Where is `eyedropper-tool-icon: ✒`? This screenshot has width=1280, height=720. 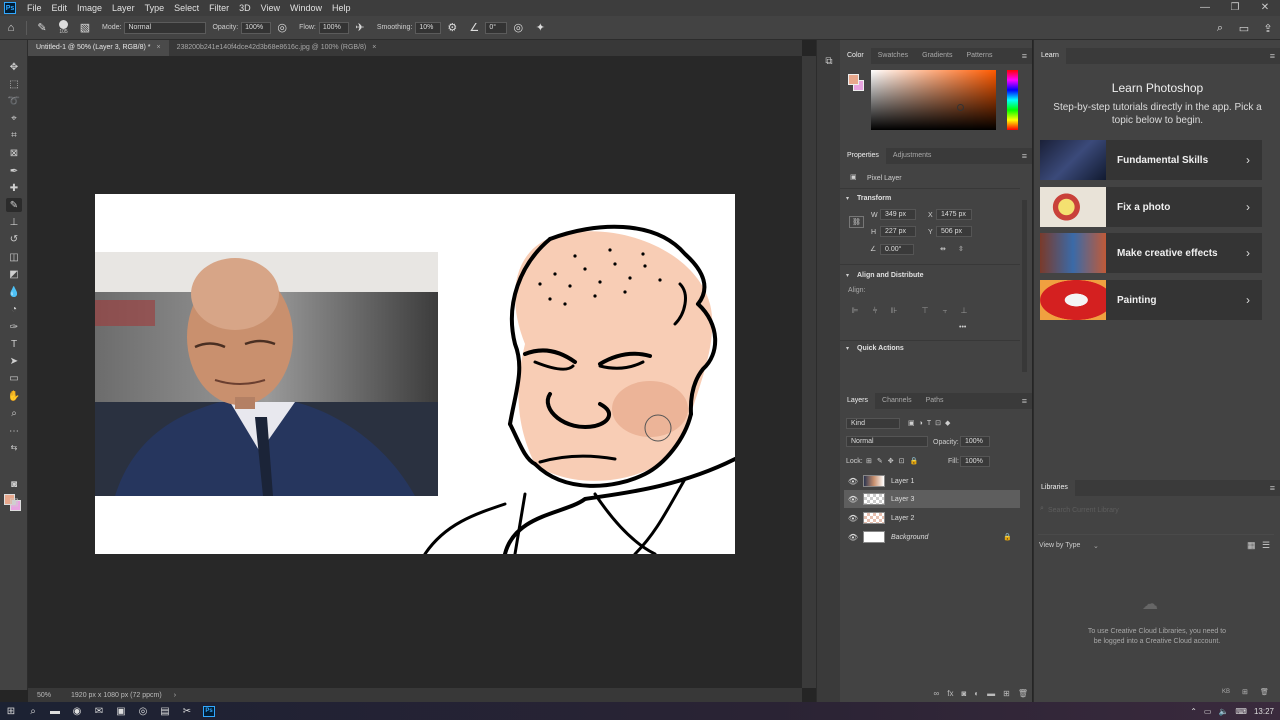
eyedropper-tool-icon: ✒ is located at coordinates (14, 171).